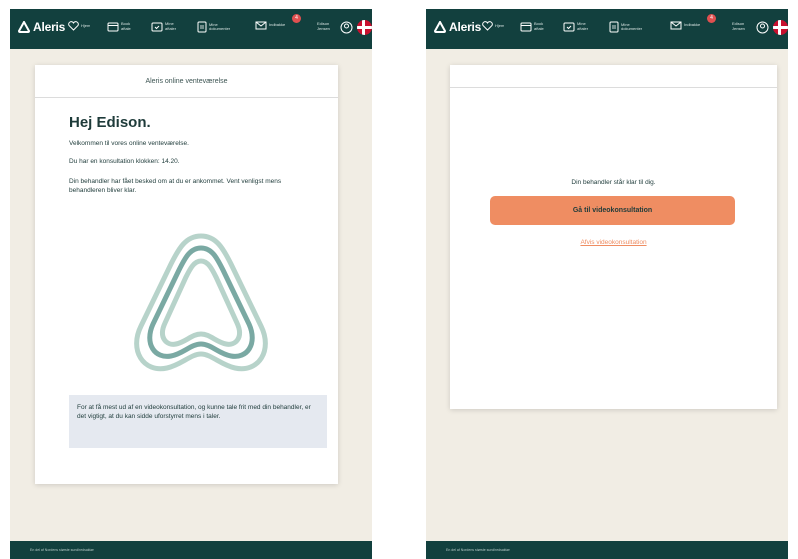  What do you see at coordinates (613, 242) in the screenshot?
I see `decline-video-consultation-link: Afvis videokonsultation` at bounding box center [613, 242].